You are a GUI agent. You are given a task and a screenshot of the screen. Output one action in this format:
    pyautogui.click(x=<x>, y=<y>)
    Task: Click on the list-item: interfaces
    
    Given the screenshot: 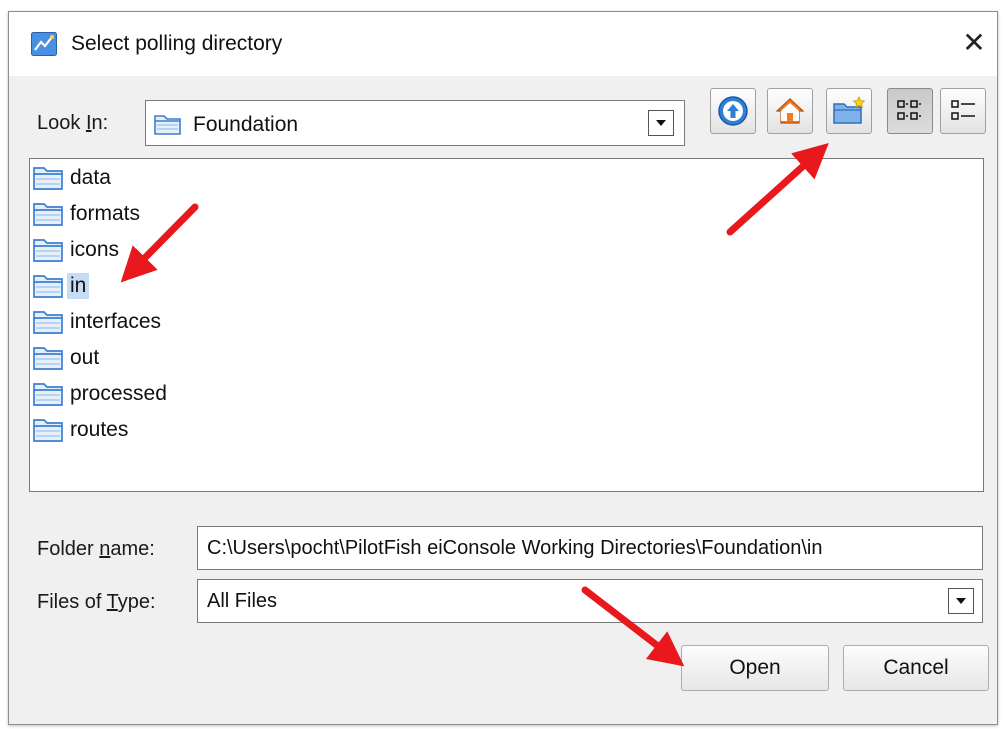 What is the action you would take?
    pyautogui.click(x=98, y=322)
    